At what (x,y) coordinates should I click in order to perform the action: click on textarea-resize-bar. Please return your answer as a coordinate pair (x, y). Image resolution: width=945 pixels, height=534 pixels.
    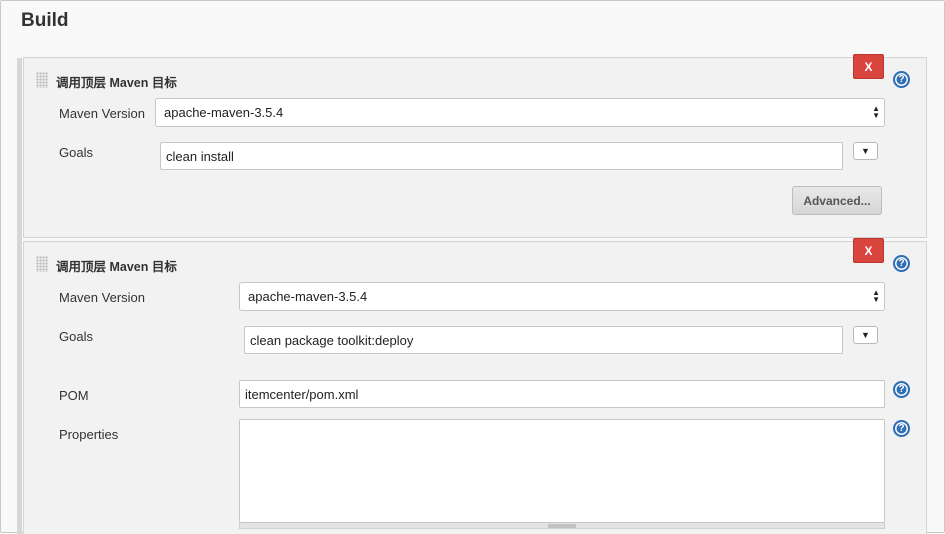
    Looking at the image, I should click on (562, 526).